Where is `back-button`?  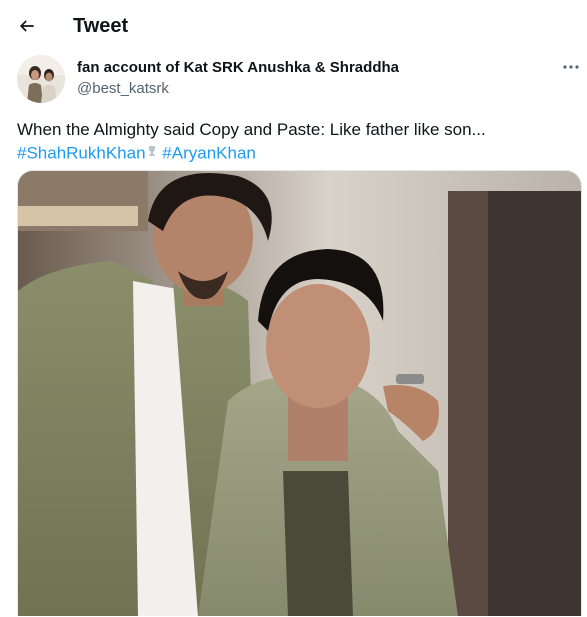
back-button is located at coordinates (27, 26).